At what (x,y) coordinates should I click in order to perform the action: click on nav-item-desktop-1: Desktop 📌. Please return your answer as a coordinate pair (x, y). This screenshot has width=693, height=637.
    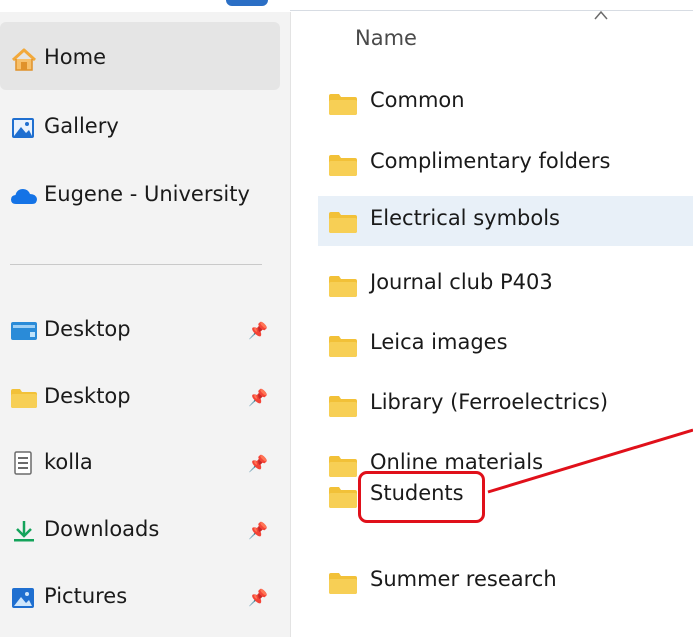
    Looking at the image, I should click on (142, 329).